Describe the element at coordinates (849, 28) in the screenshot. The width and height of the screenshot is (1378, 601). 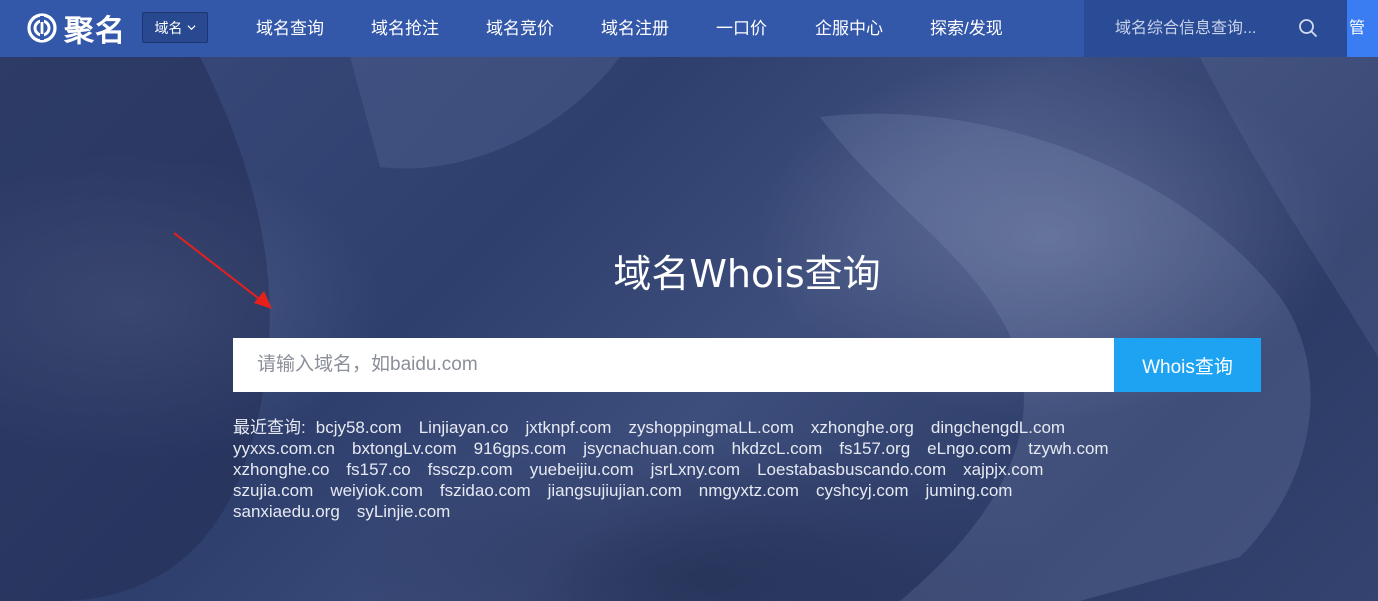
I see `nav-item-enterprise-center: 企服中心` at that location.